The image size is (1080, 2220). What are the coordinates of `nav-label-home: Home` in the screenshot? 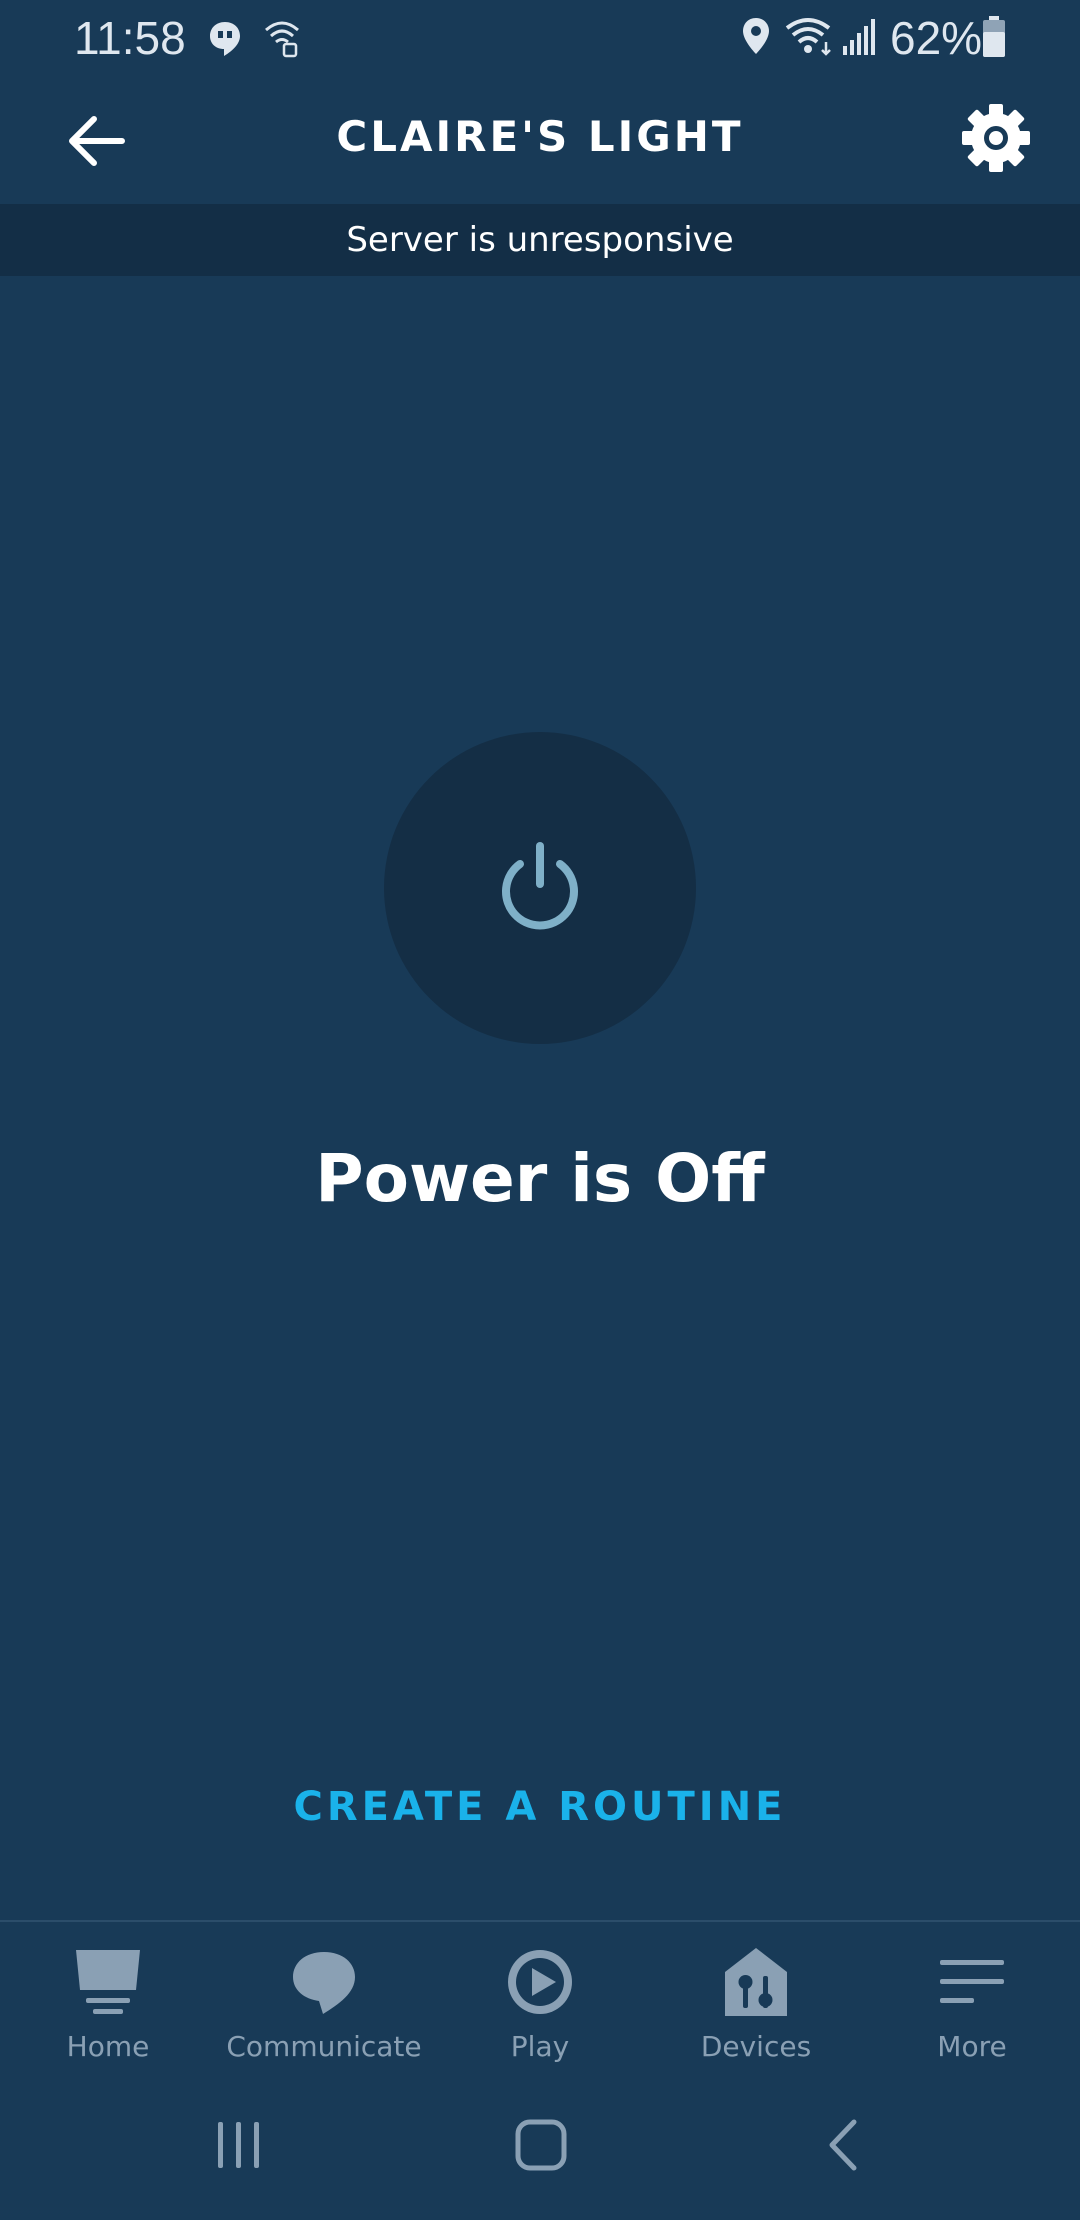 It's located at (108, 2046).